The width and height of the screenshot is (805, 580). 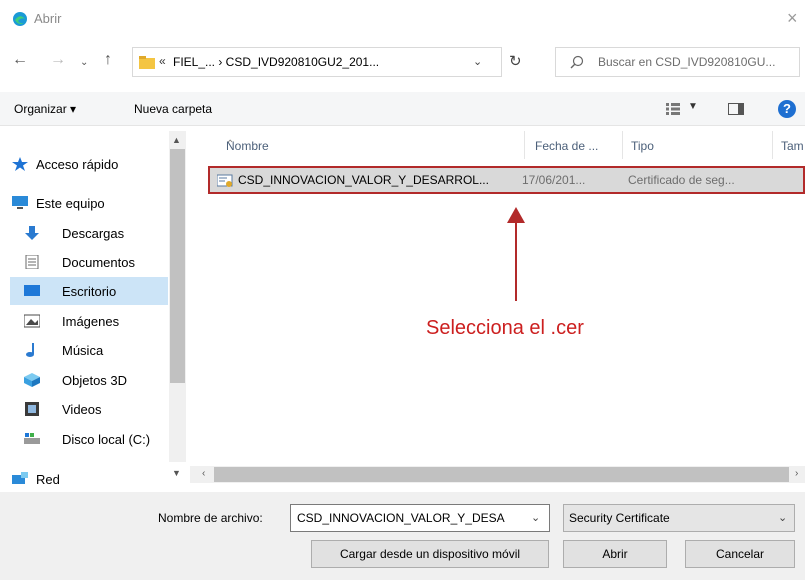 What do you see at coordinates (48, 18) in the screenshot?
I see `window-title: Abrir` at bounding box center [48, 18].